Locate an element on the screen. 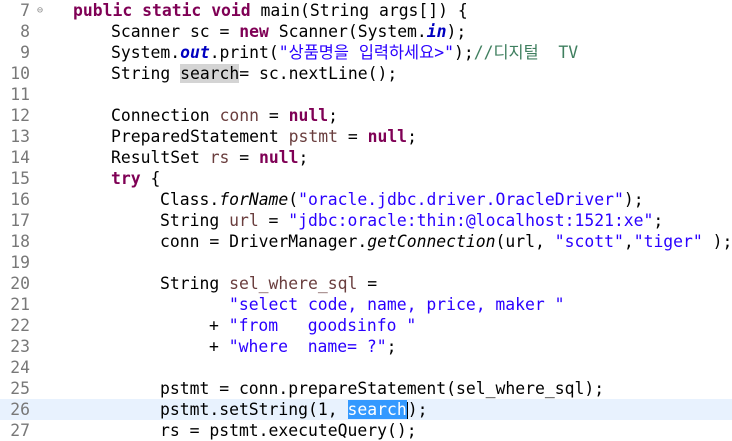  code-line: 19 is located at coordinates (366, 262).